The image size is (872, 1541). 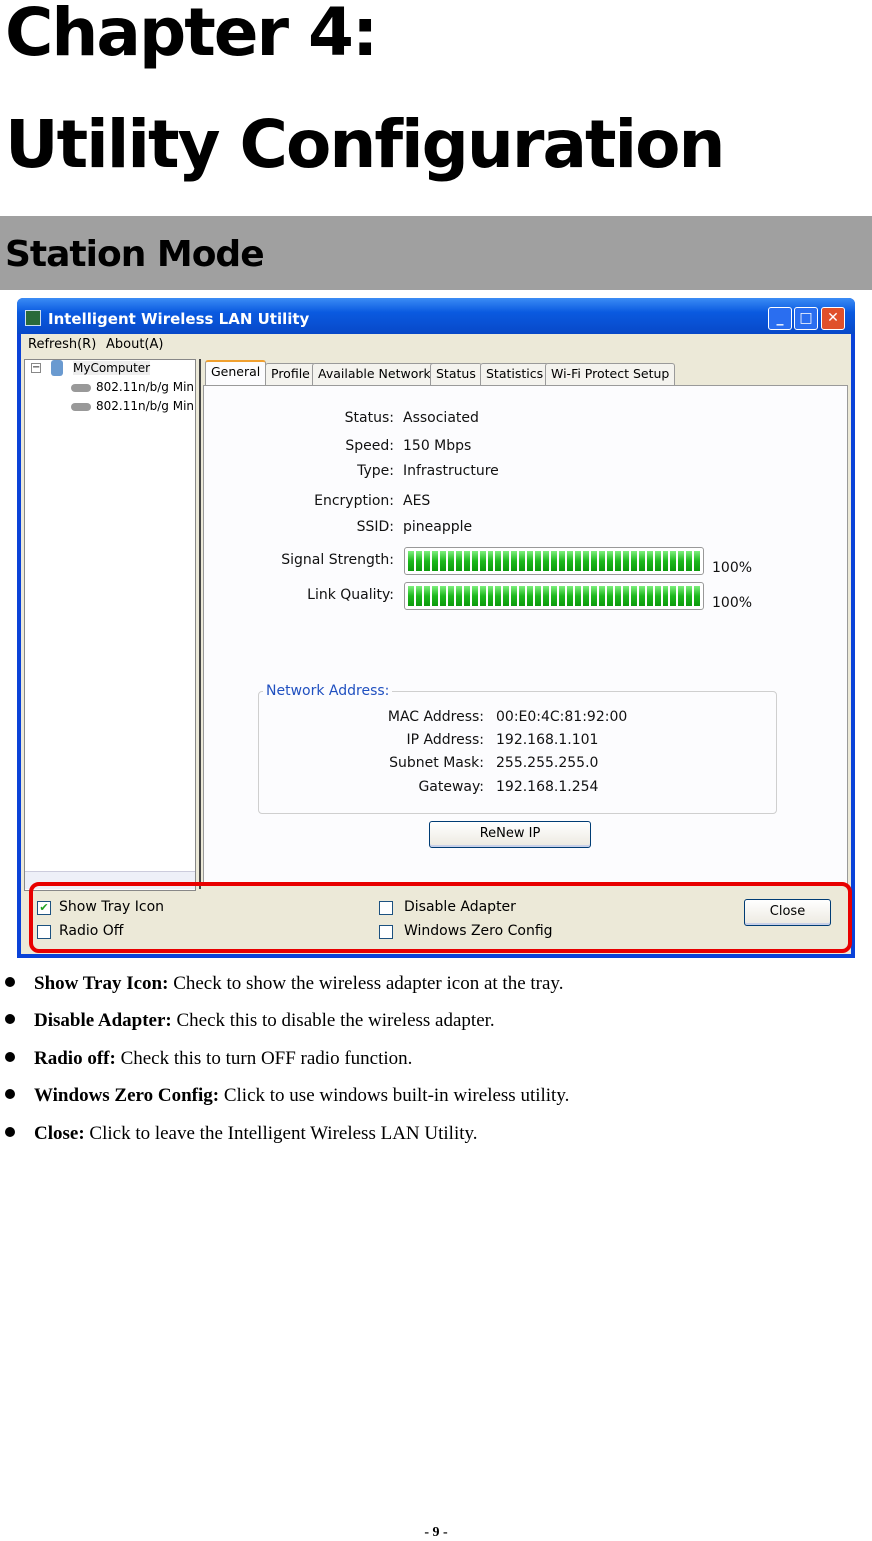 I want to click on encryption-value: AES, so click(x=417, y=501).